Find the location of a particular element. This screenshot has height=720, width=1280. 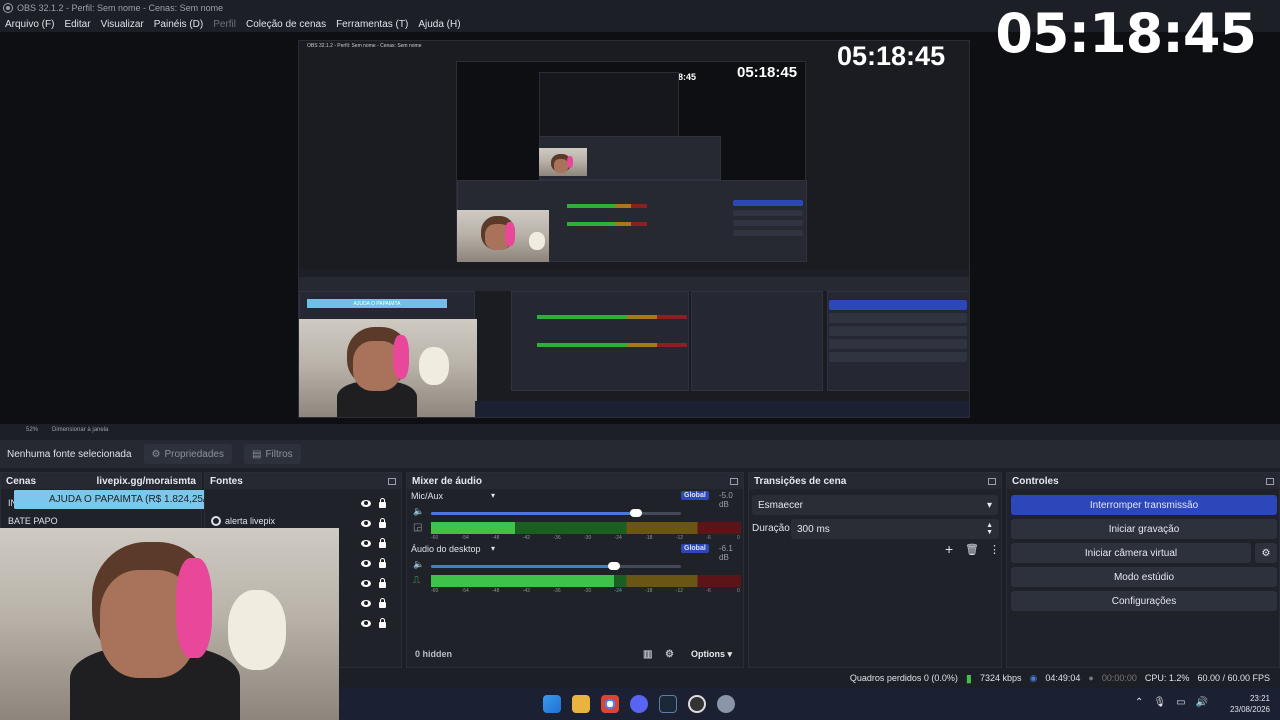

chrome-icon is located at coordinates (610, 704).